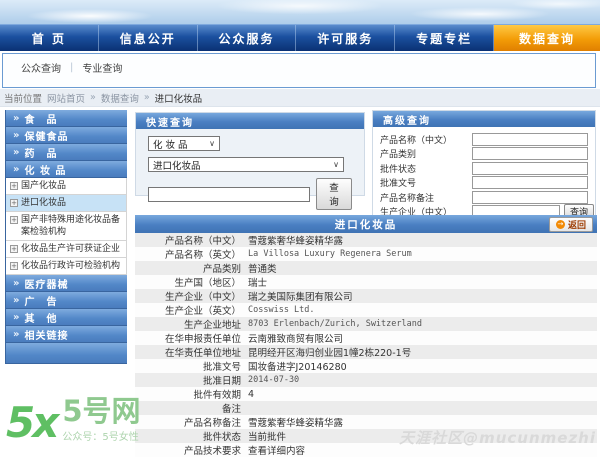 The width and height of the screenshot is (600, 460). Describe the element at coordinates (246, 164) in the screenshot. I see `type-select: 进口化妆品 ∨` at that location.